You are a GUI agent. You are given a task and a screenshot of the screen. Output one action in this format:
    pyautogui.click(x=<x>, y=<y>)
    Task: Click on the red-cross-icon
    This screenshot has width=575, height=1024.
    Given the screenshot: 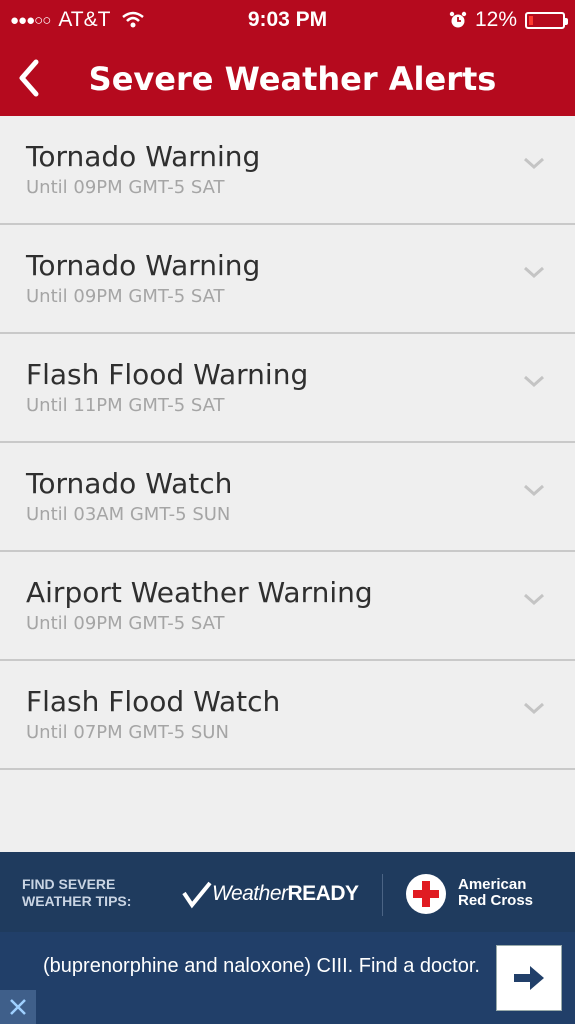 What is the action you would take?
    pyautogui.click(x=426, y=894)
    